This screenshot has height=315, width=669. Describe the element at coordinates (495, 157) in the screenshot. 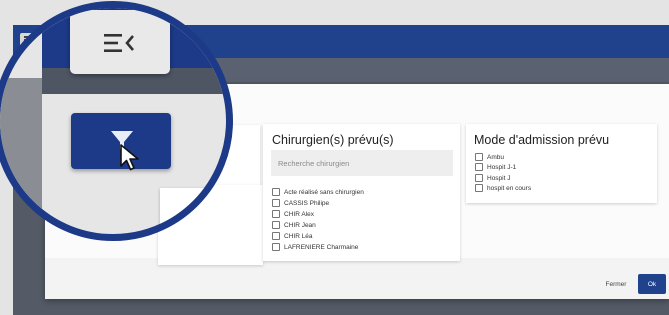

I see `admission-option-label: Ambu` at that location.